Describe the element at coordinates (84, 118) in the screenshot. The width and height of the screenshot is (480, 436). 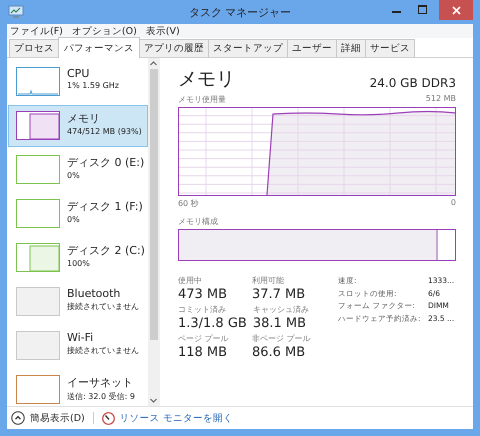
I see `device-name: メモリ` at that location.